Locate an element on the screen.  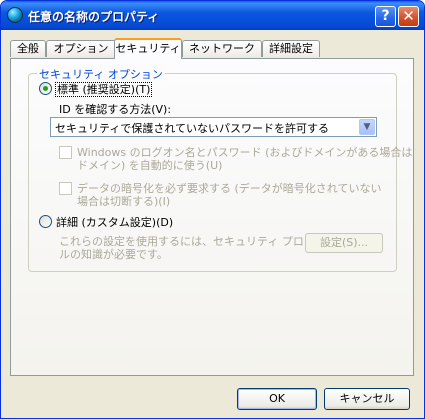
auto-logon-label-line2: ドメイン) を自動的に使う(U) is located at coordinates (150, 165).